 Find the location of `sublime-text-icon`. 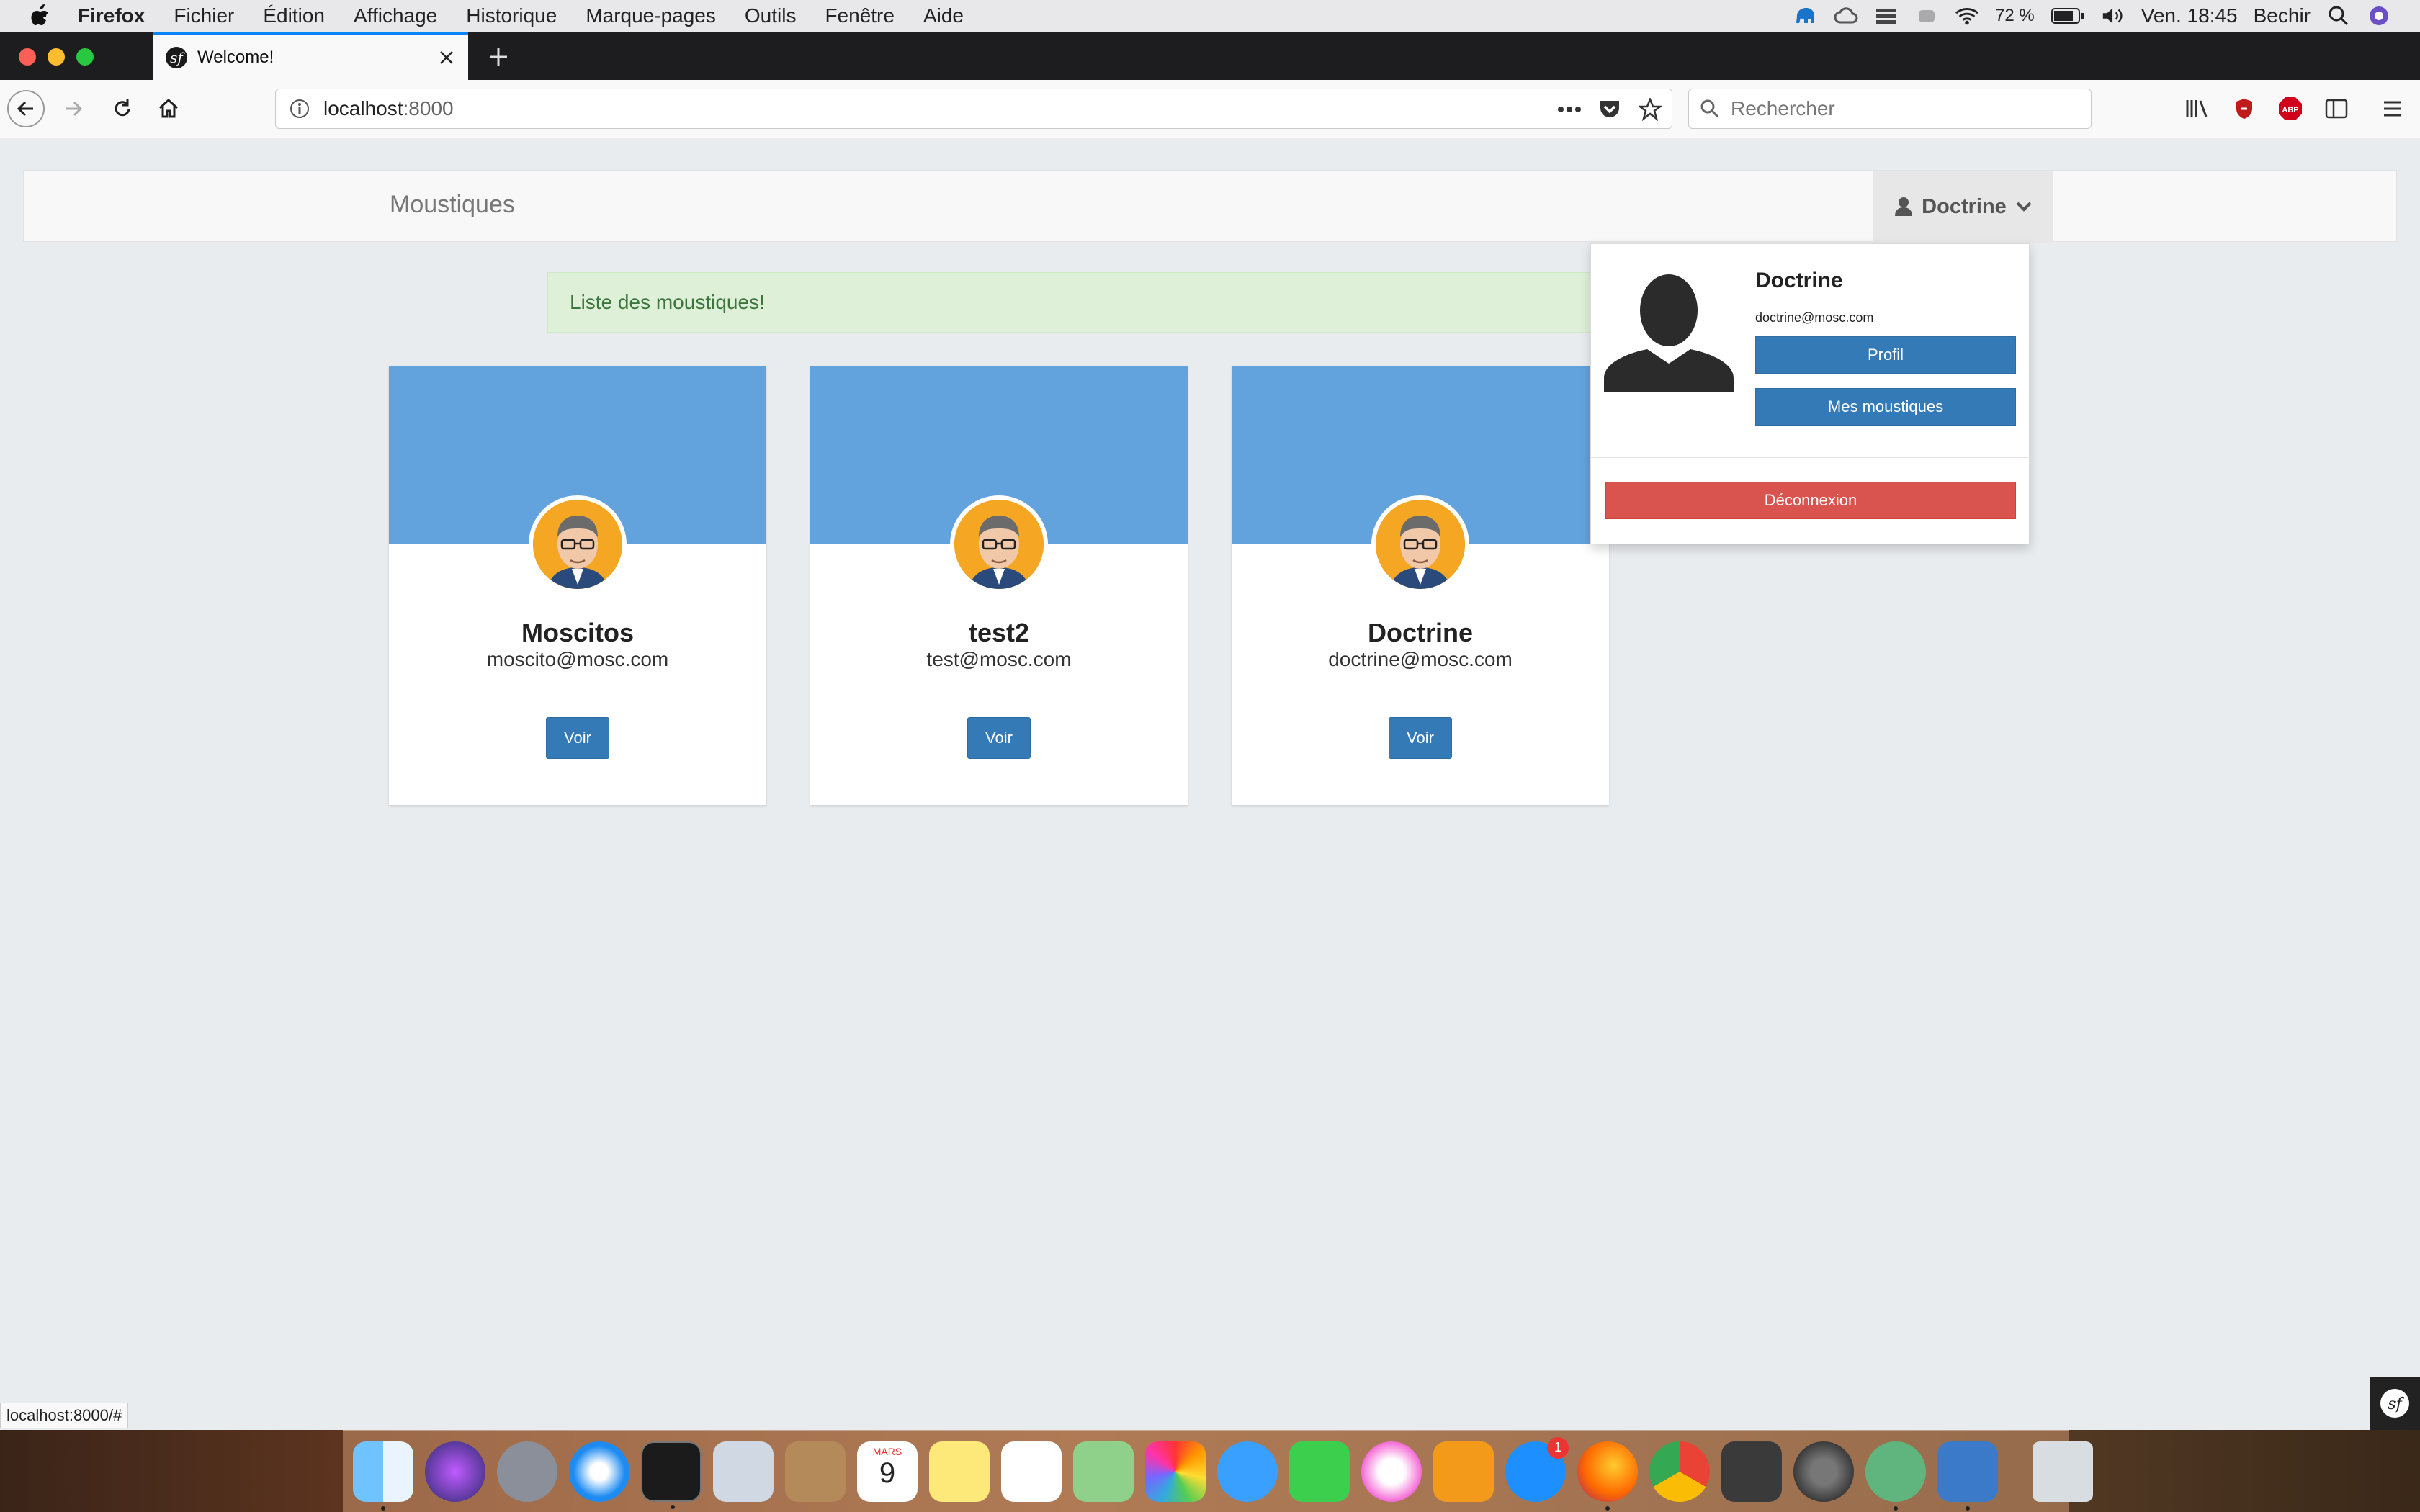

sublime-text-icon is located at coordinates (1751, 1471).